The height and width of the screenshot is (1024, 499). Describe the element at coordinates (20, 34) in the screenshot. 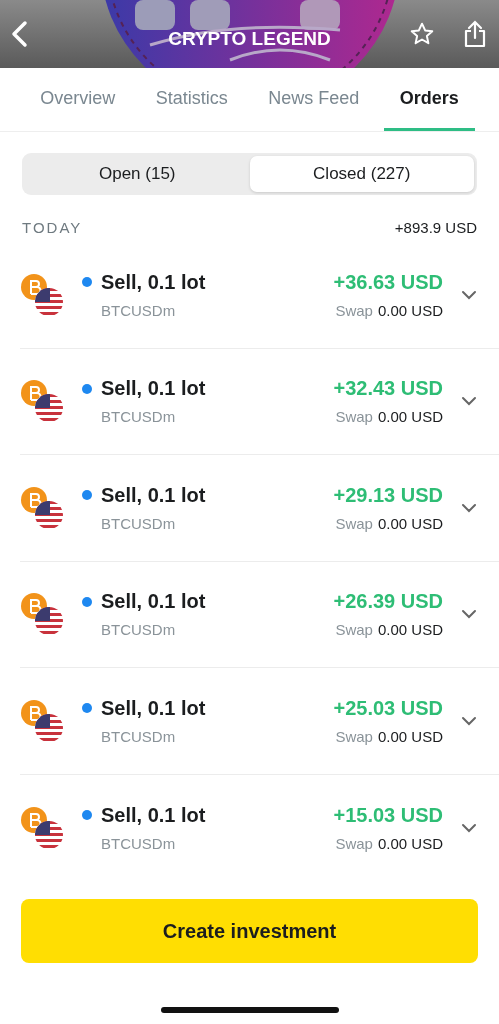

I see `back-button` at that location.